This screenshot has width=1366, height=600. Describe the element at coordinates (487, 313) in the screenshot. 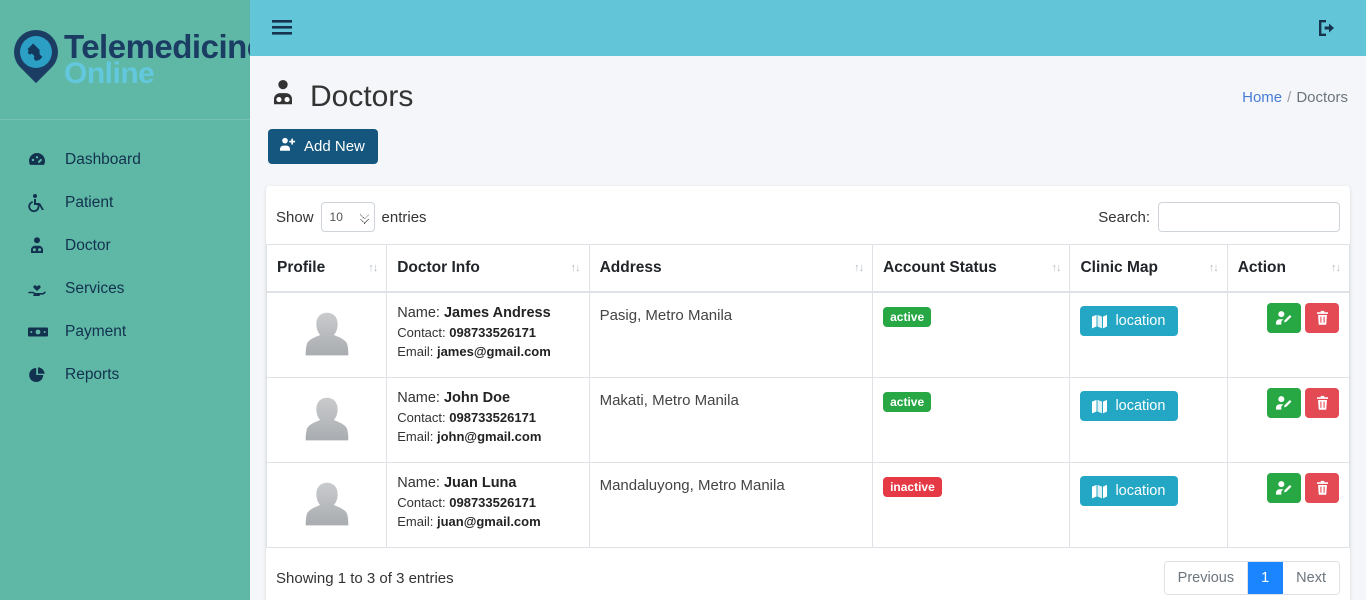

I see `doctor-name-line: Name: James Andress` at that location.